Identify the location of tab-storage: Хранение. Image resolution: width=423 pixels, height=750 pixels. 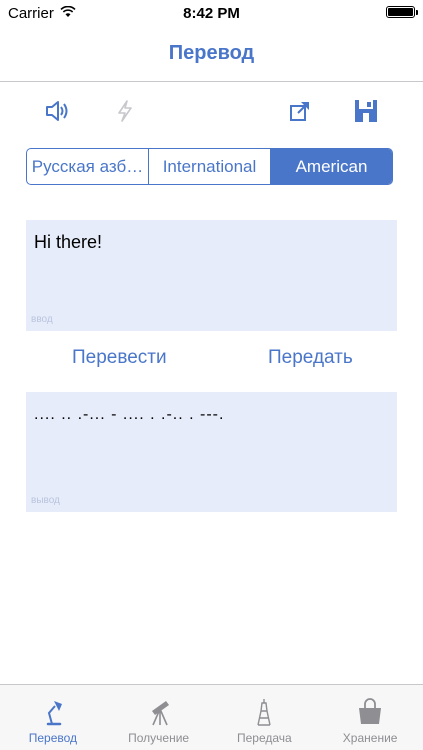
(370, 717).